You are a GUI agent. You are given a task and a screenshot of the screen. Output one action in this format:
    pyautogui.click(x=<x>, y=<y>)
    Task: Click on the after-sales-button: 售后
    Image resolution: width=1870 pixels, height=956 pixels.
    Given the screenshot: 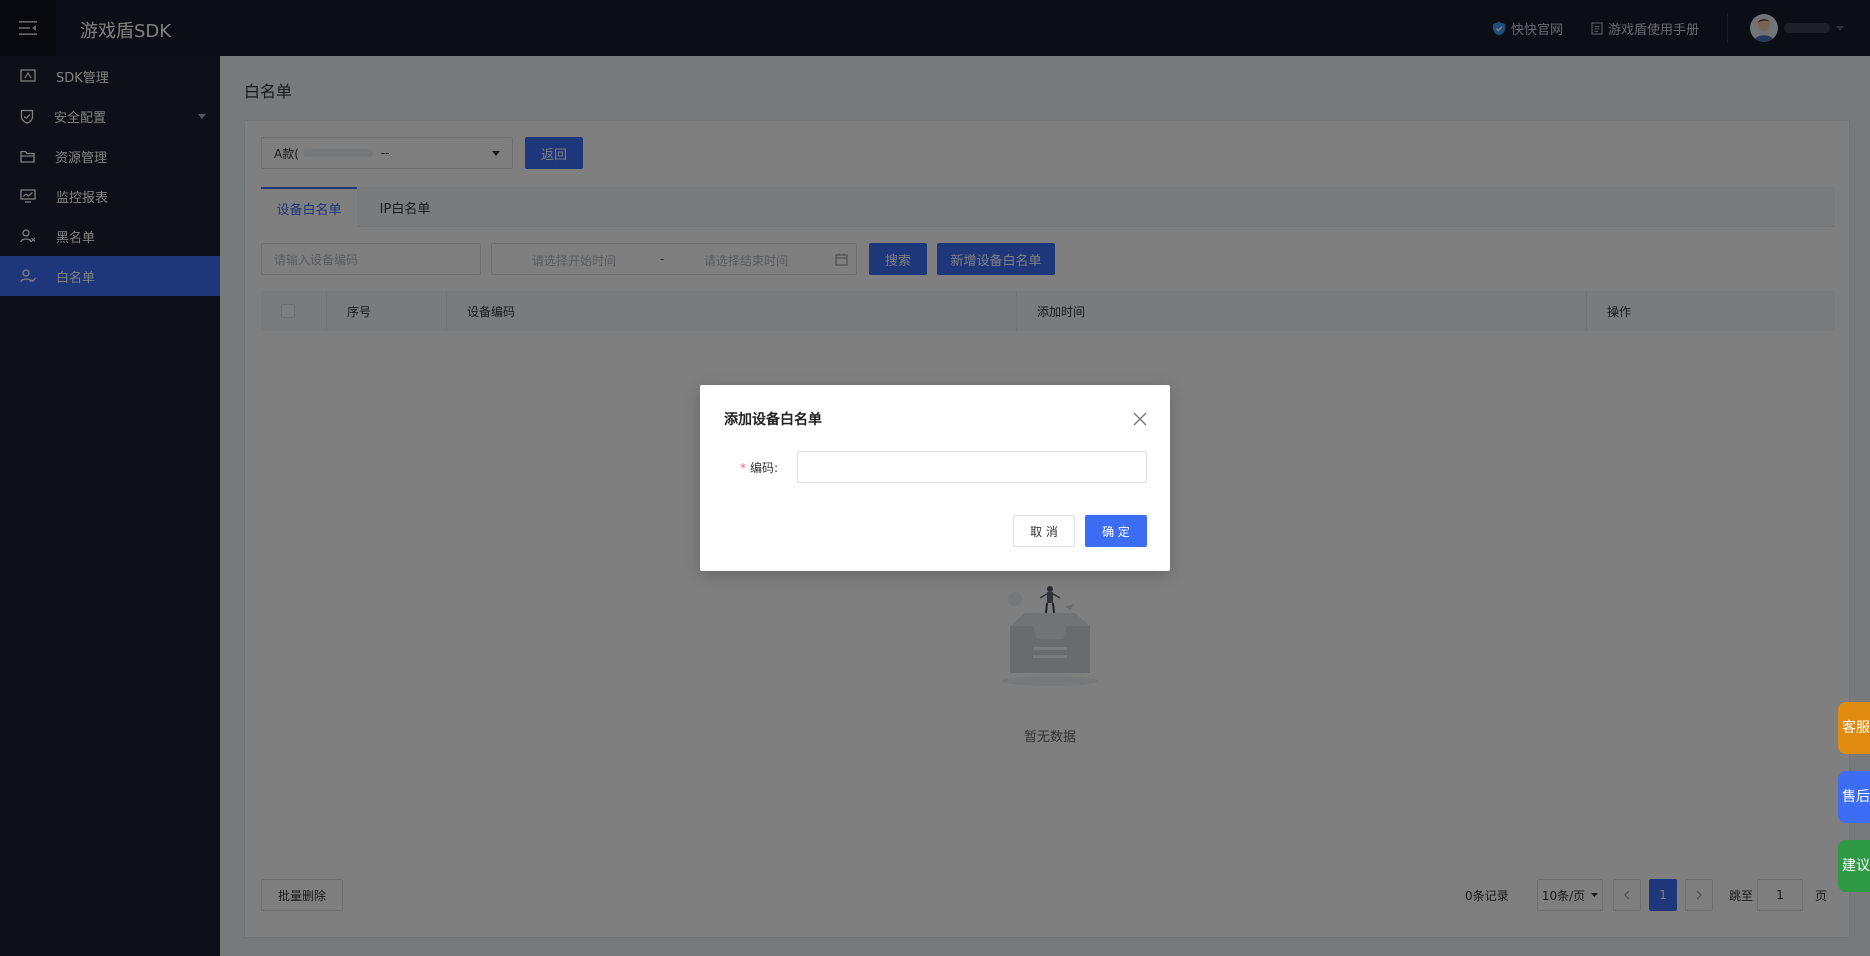 What is the action you would take?
    pyautogui.click(x=1854, y=797)
    